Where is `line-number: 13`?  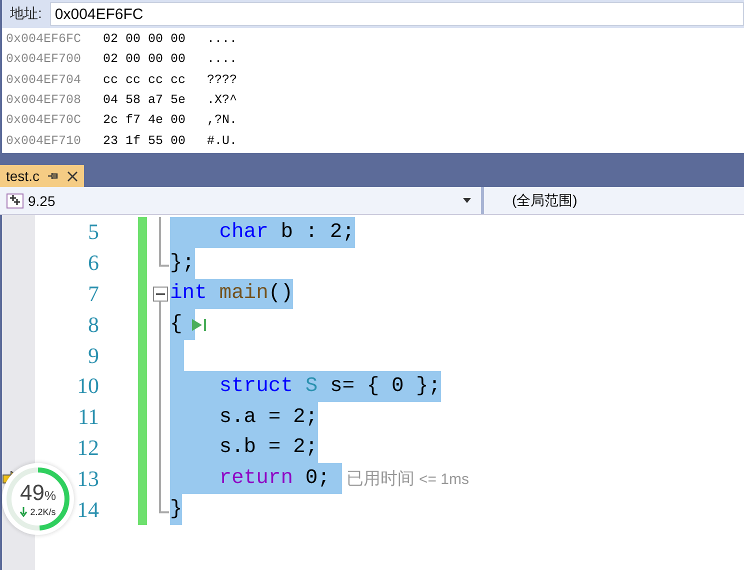 line-number: 13 is located at coordinates (88, 479).